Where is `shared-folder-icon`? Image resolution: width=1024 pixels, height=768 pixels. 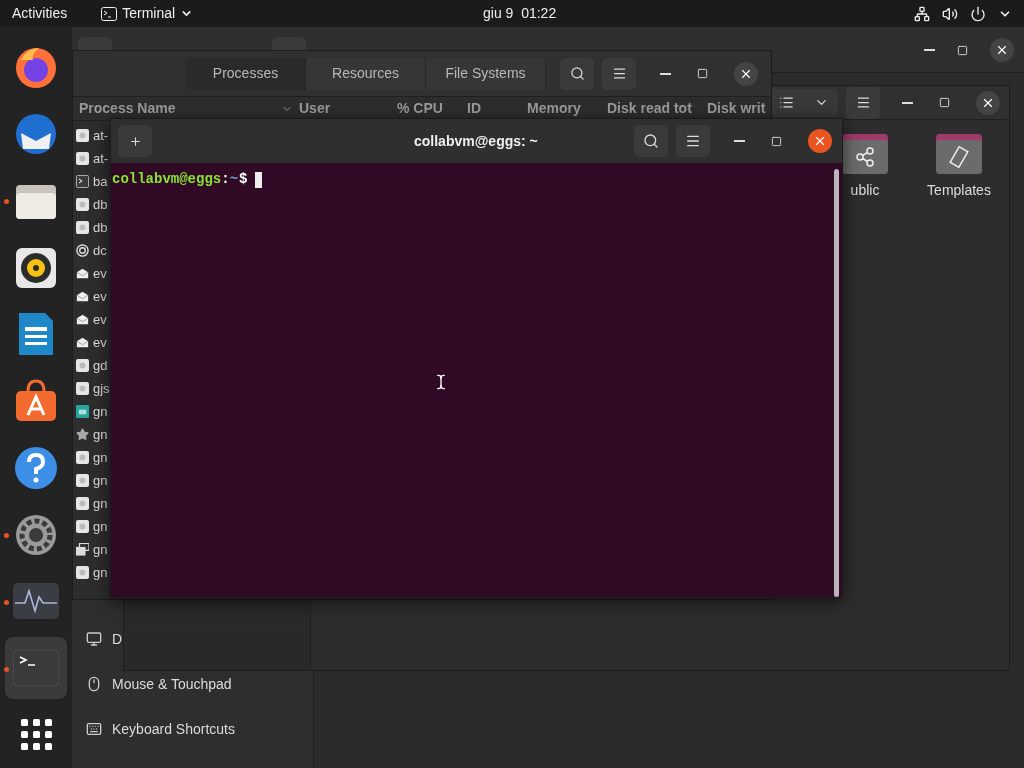 shared-folder-icon is located at coordinates (865, 154).